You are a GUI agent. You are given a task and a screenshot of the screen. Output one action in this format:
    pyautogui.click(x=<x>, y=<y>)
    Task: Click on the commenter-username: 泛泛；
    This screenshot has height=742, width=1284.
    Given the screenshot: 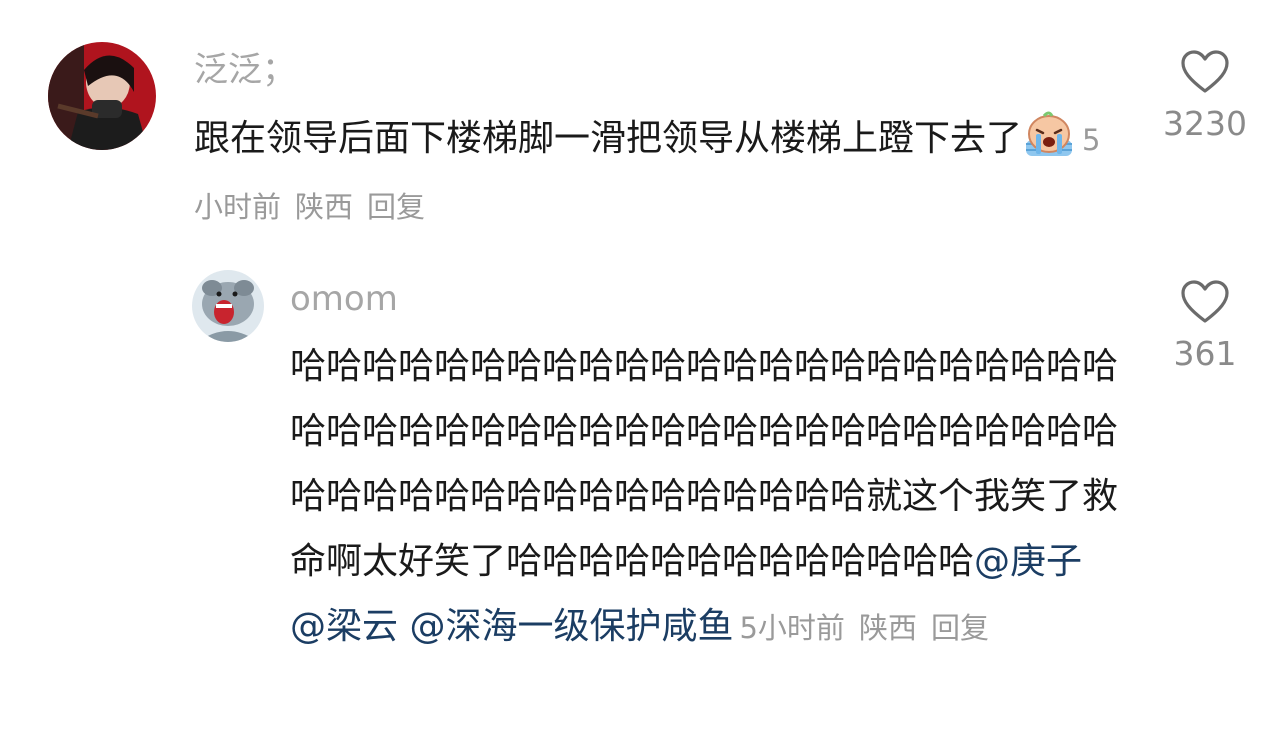 What is the action you would take?
    pyautogui.click(x=245, y=70)
    